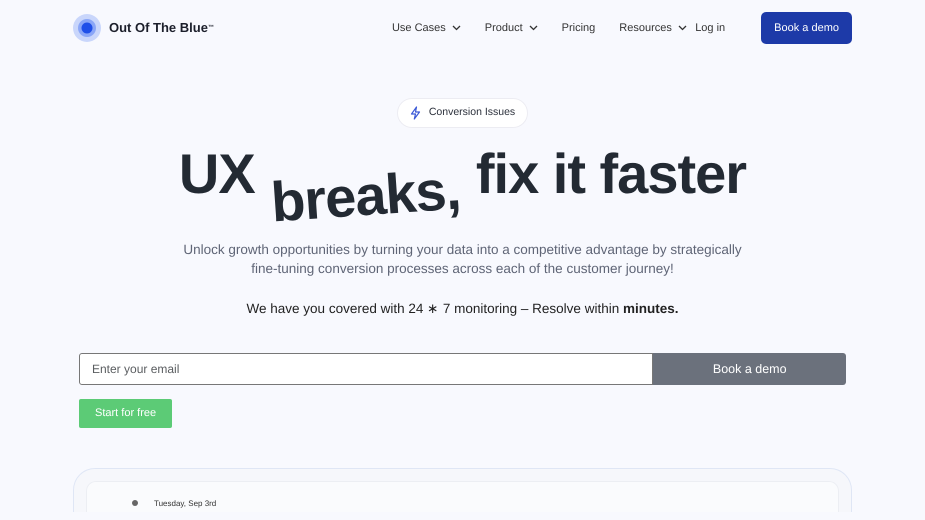 Image resolution: width=925 pixels, height=520 pixels. What do you see at coordinates (462, 259) in the screenshot?
I see `intro-paragraph: Unlock growth opportunities by turning your data into a competitive advantage by strategically fine-tuning conversion processes across each of the customer journey!` at bounding box center [462, 259].